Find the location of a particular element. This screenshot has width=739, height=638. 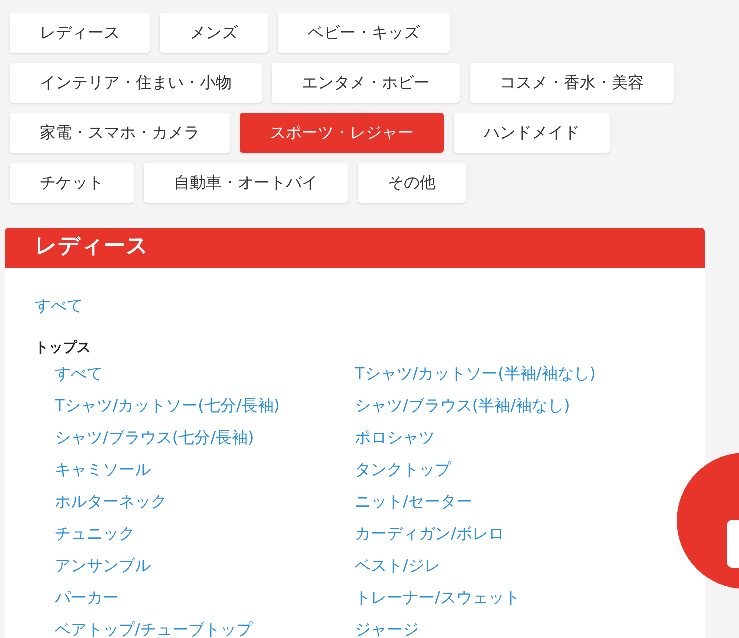

category-tab: コスメ・香水・美容 is located at coordinates (572, 83).